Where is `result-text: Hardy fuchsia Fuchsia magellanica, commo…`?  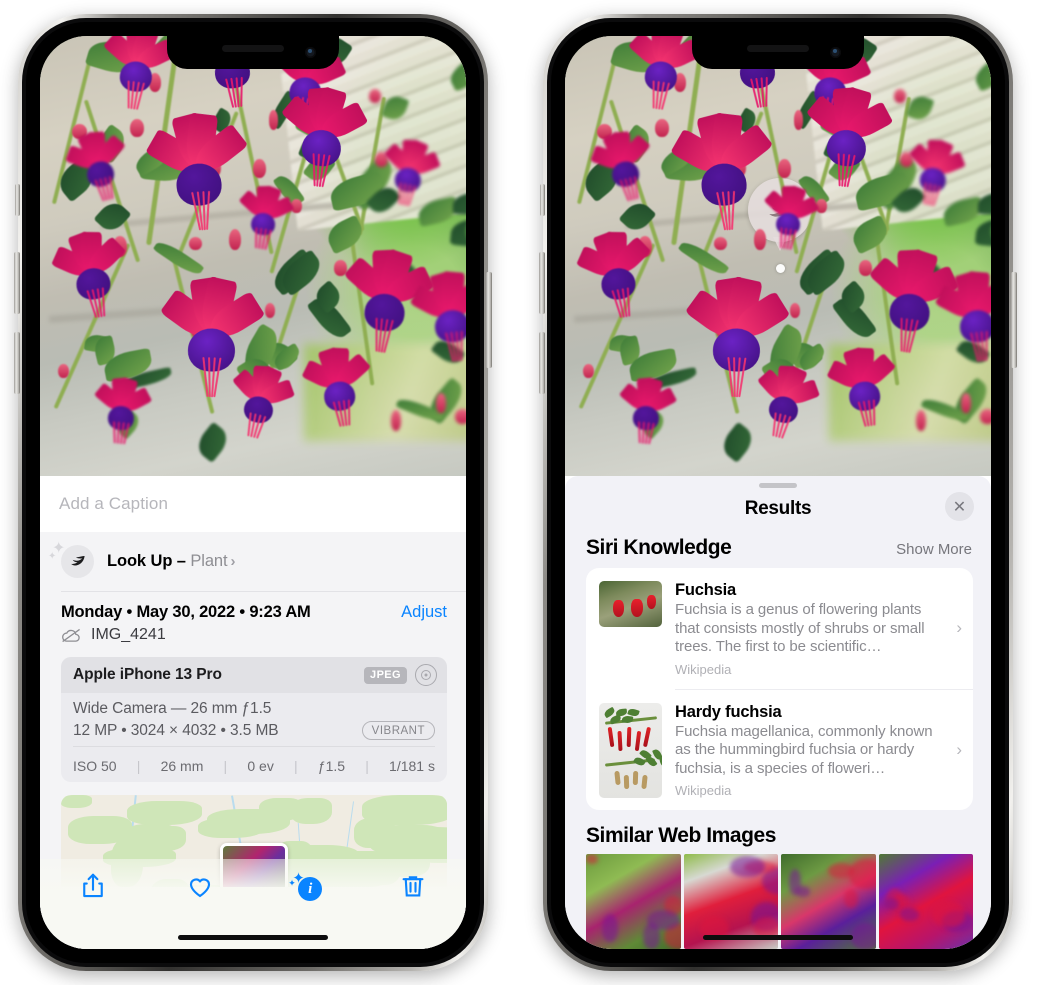
result-text: Hardy fuchsia Fuchsia magellanica, commo… is located at coordinates (818, 751).